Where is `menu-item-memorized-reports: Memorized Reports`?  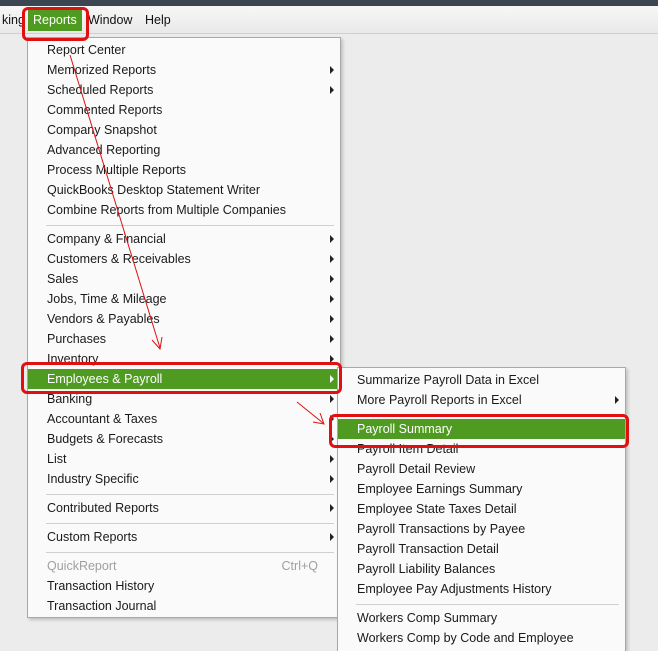
menu-item-memorized-reports: Memorized Reports is located at coordinates (184, 70).